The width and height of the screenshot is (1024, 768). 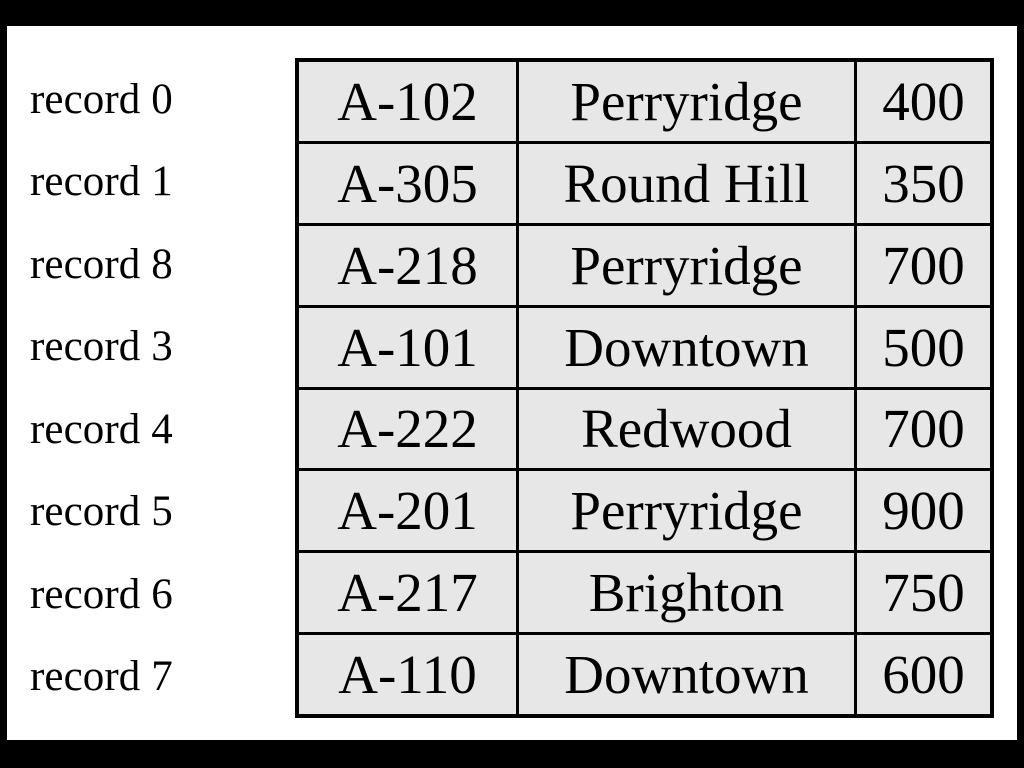 I want to click on cell-account-number: A-110, so click(x=409, y=674).